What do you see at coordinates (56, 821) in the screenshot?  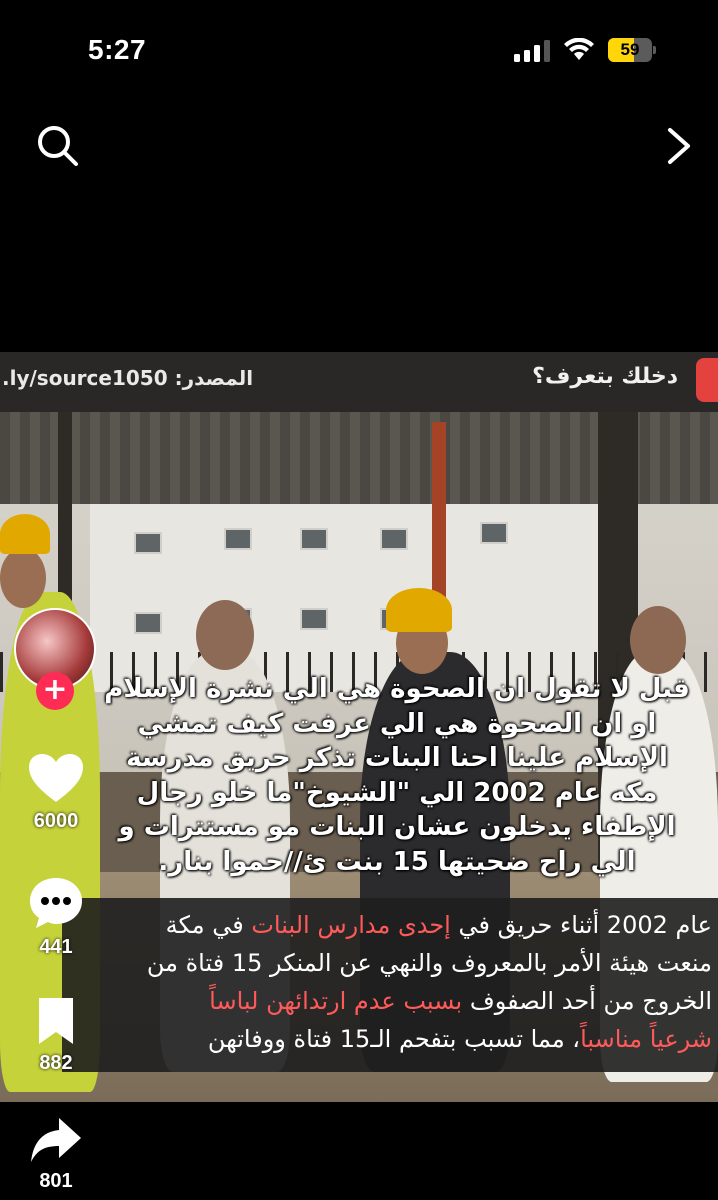 I see `like-count: 6000` at bounding box center [56, 821].